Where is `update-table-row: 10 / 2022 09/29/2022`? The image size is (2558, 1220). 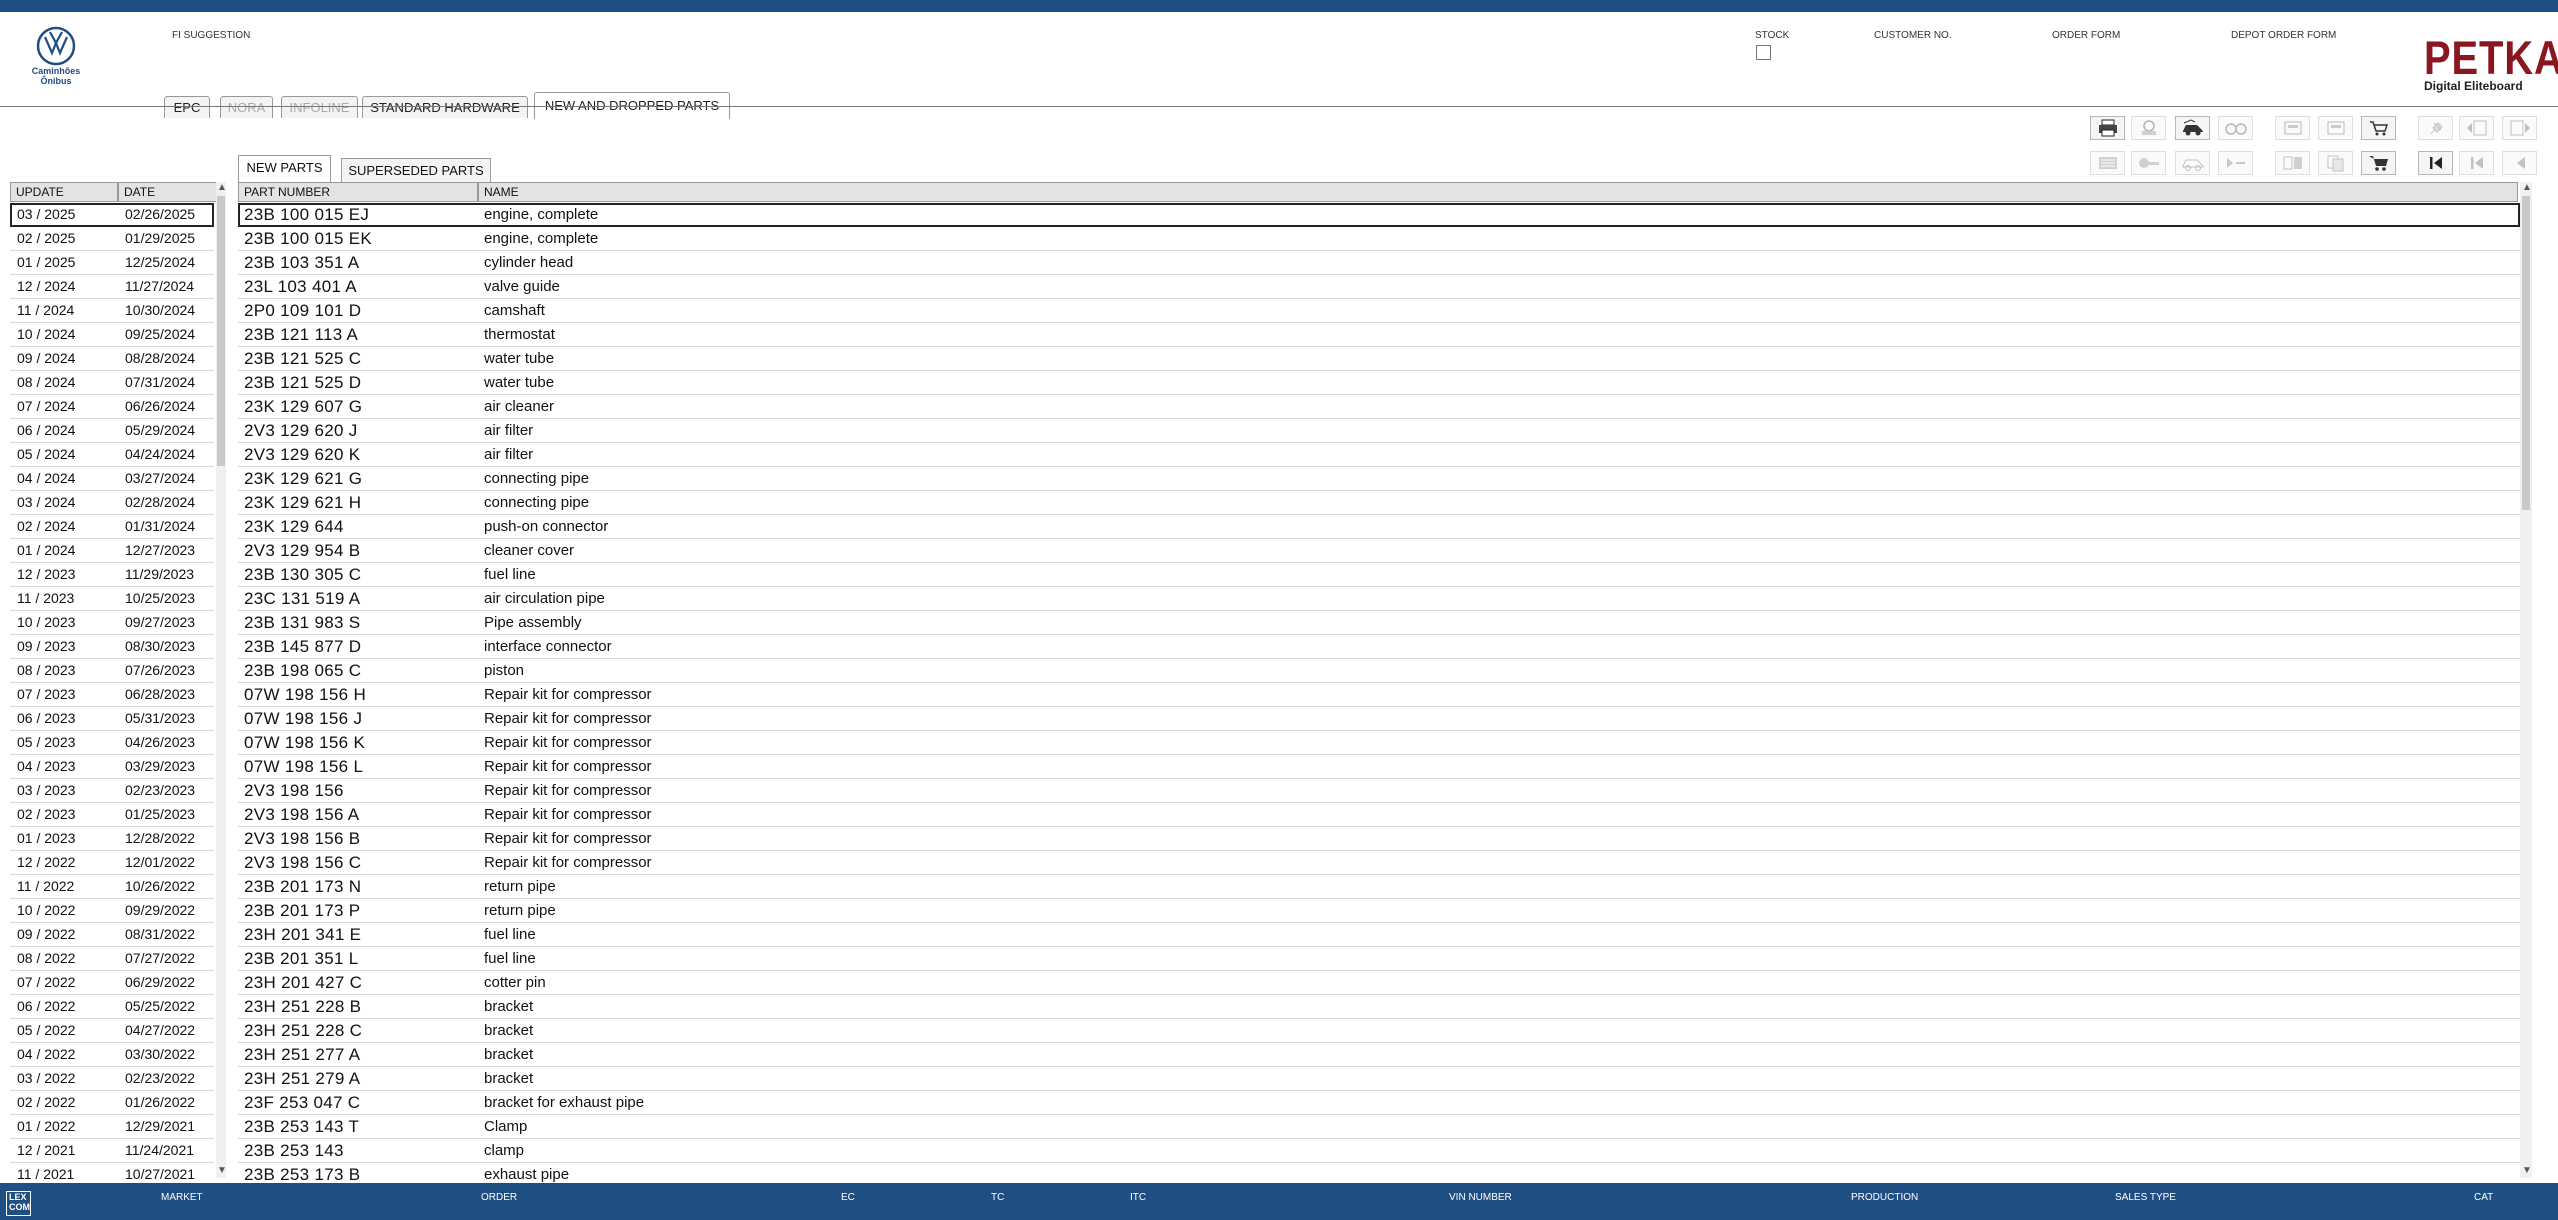
update-table-row: 10 / 2022 09/29/2022 is located at coordinates (112, 911).